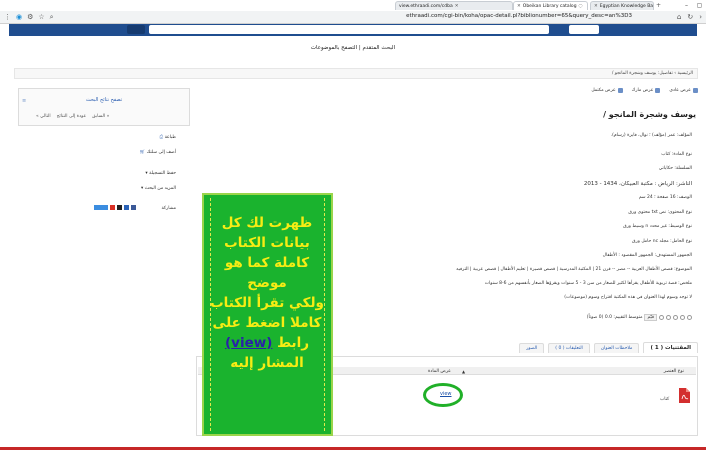  What do you see at coordinates (463, 371) in the screenshot?
I see `sort-icon: ▲` at bounding box center [463, 371].